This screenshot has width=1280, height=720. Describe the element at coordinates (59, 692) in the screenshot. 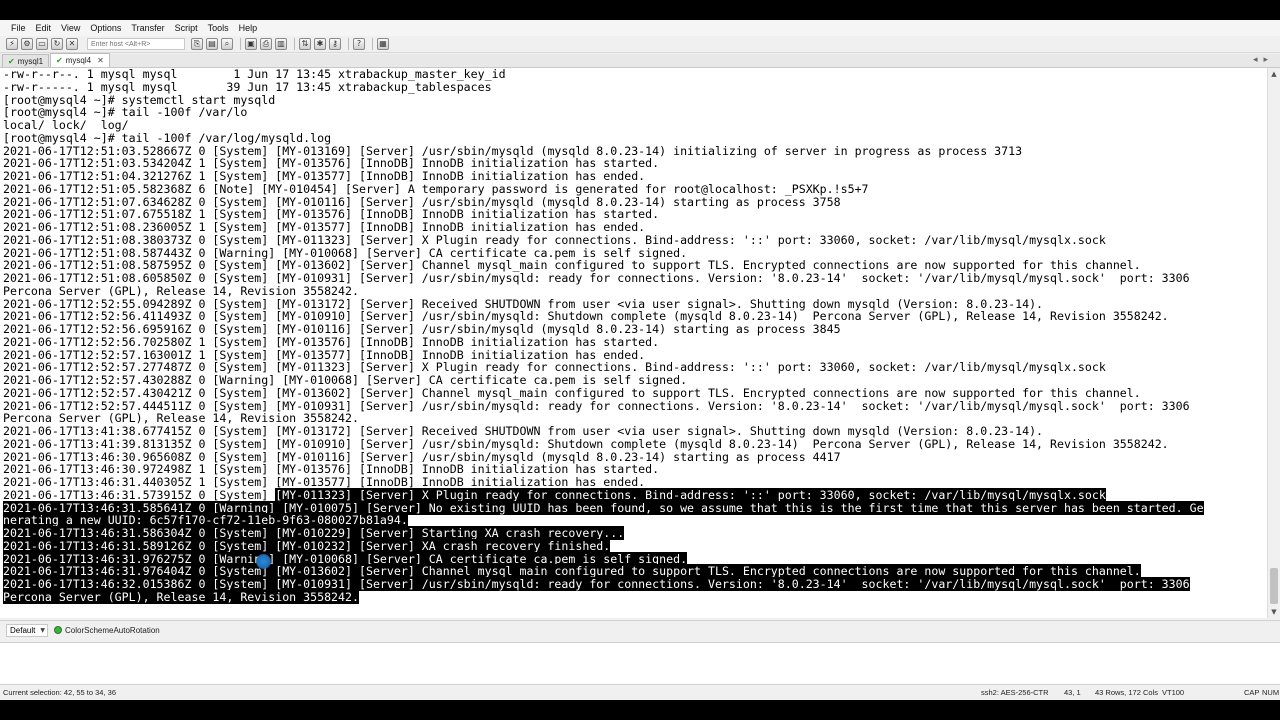

I see `status-selection: Current selection: 42, 55 to 34, 36` at that location.